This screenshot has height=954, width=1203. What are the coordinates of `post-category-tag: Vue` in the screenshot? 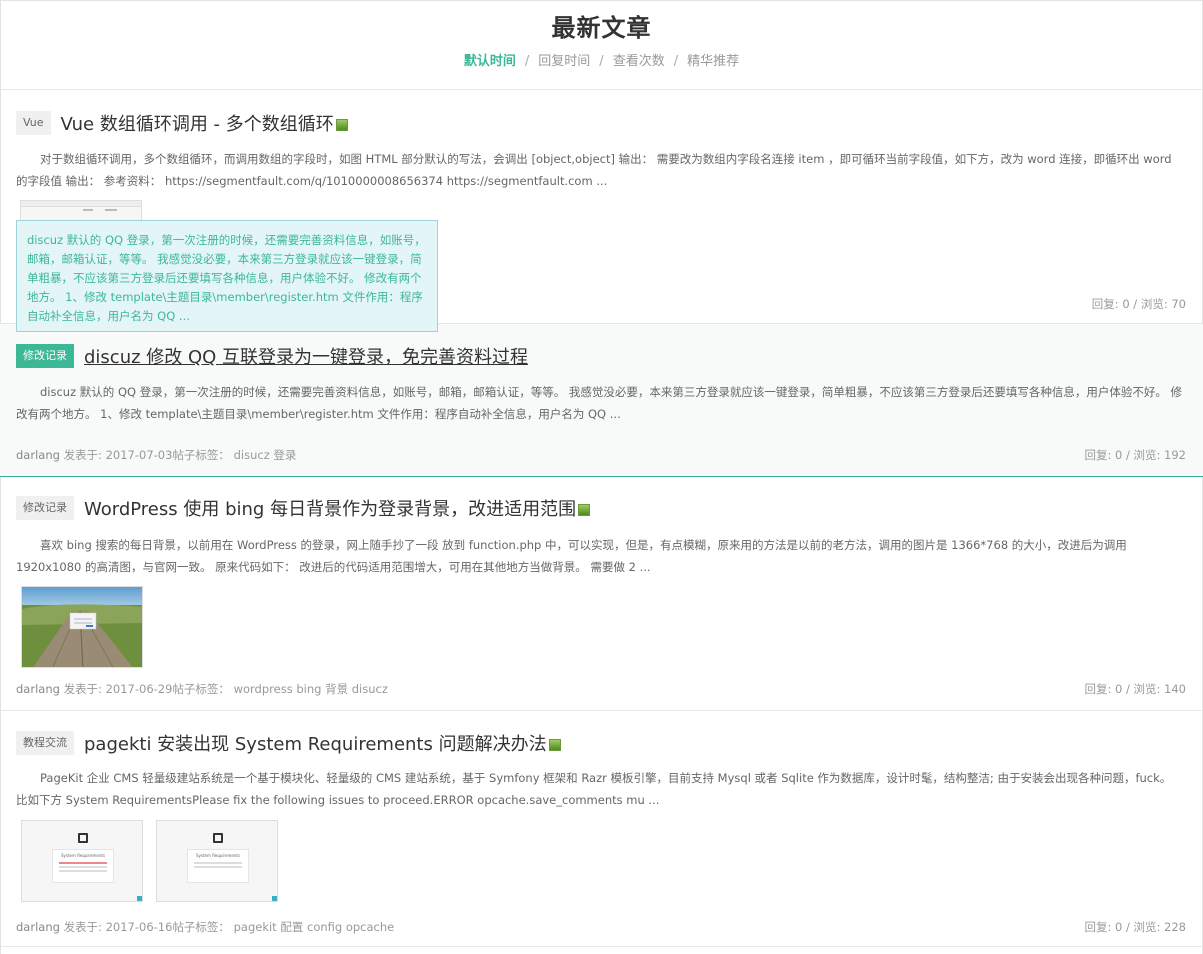 It's located at (33, 123).